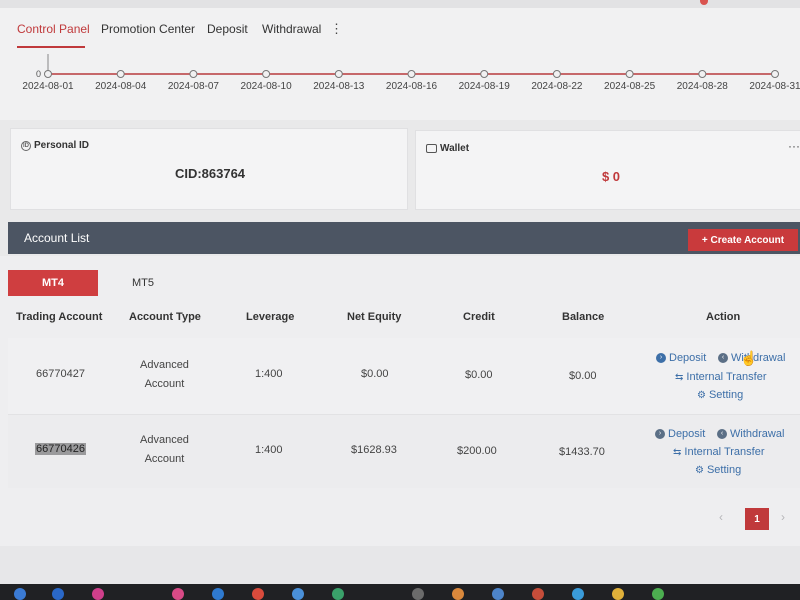 This screenshot has width=800, height=600. What do you see at coordinates (582, 452) in the screenshot?
I see `balance: $1433.70` at bounding box center [582, 452].